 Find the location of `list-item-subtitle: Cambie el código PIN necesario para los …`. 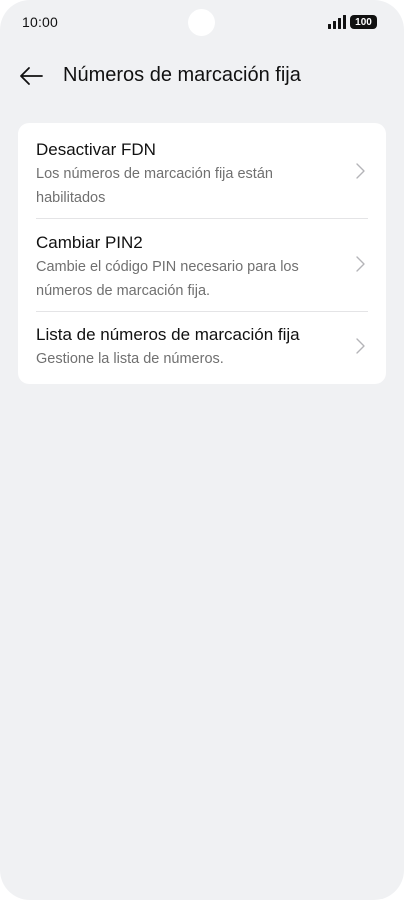

list-item-subtitle: Cambie el código PIN necesario para los … is located at coordinates (167, 279).